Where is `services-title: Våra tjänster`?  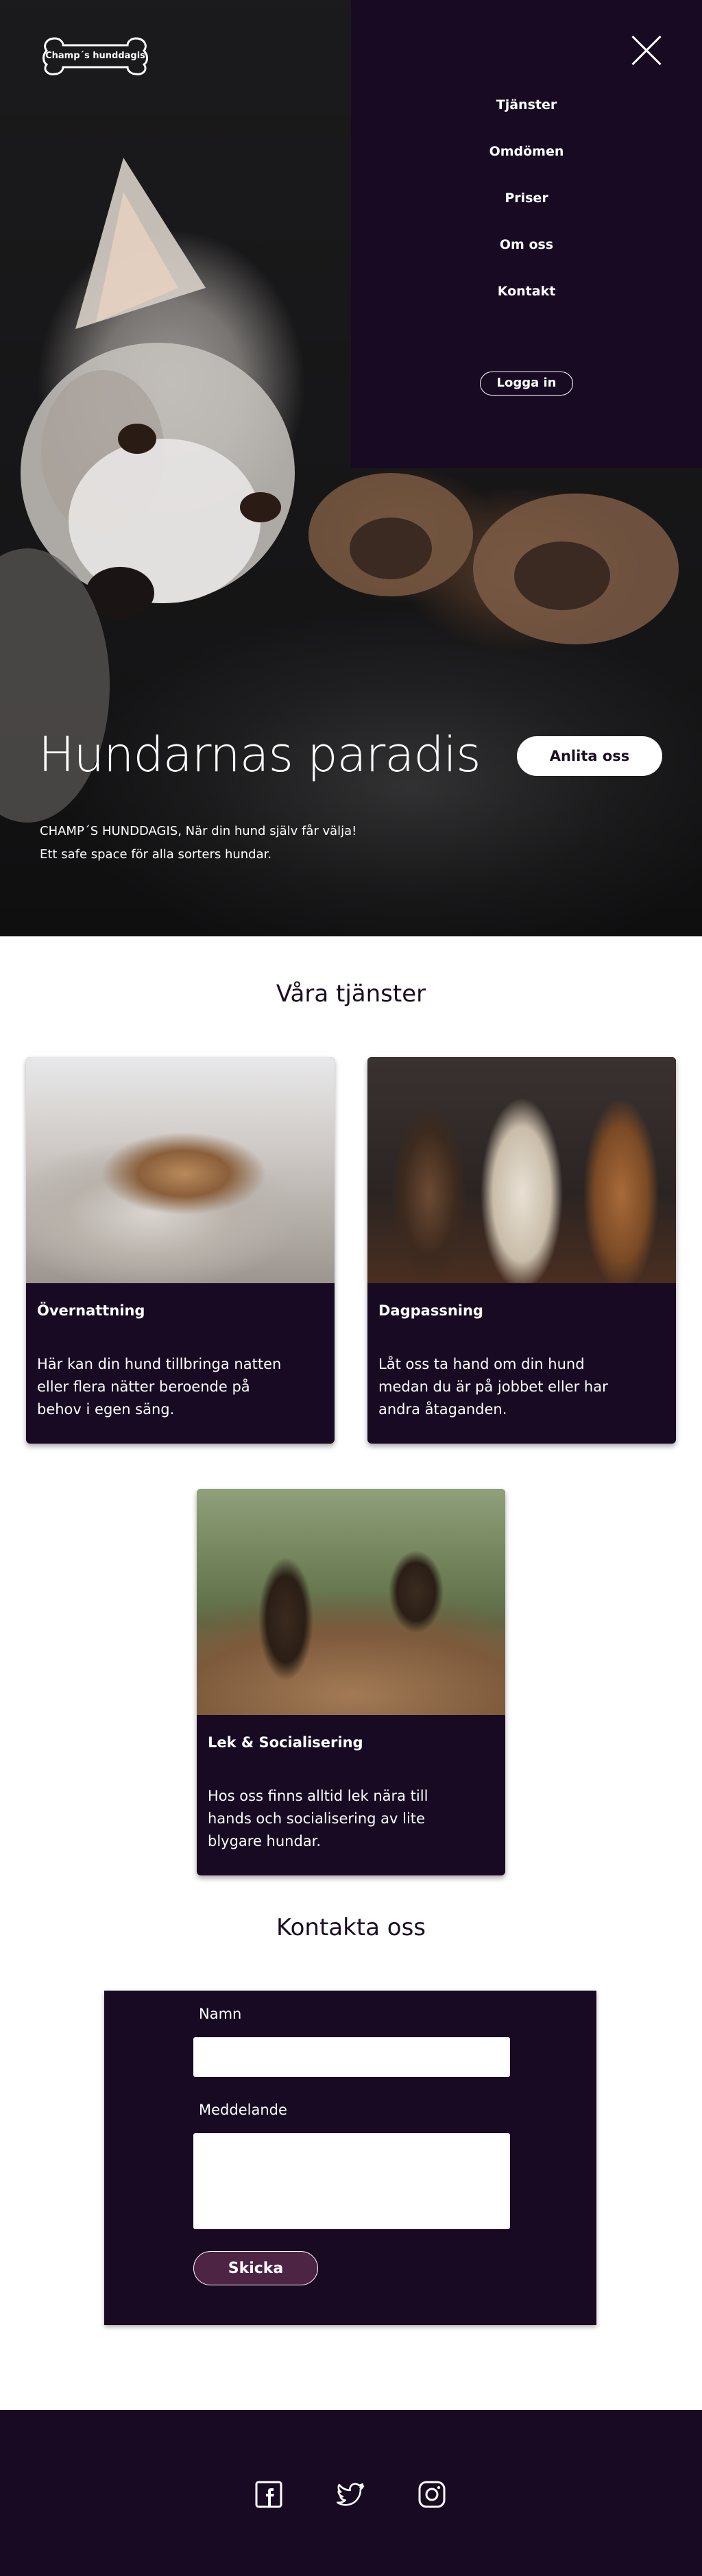
services-title: Våra tjänster is located at coordinates (351, 994).